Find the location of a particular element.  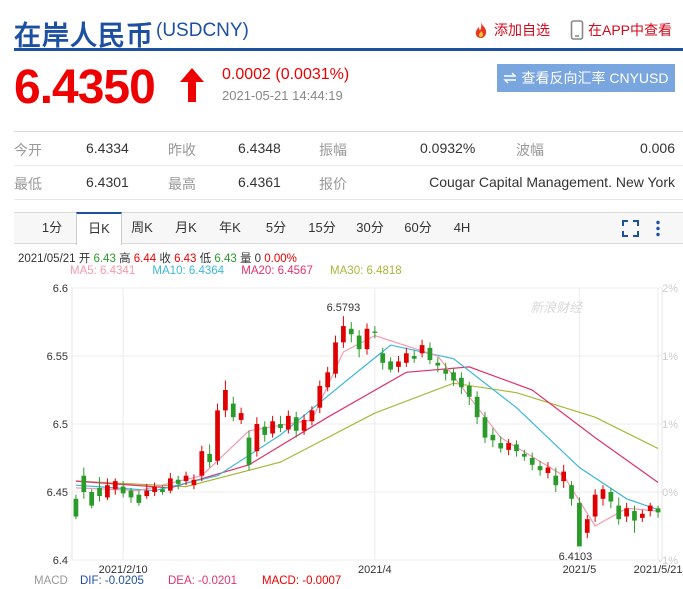

stat-value: Cougar Capital Management. New York is located at coordinates (552, 182).